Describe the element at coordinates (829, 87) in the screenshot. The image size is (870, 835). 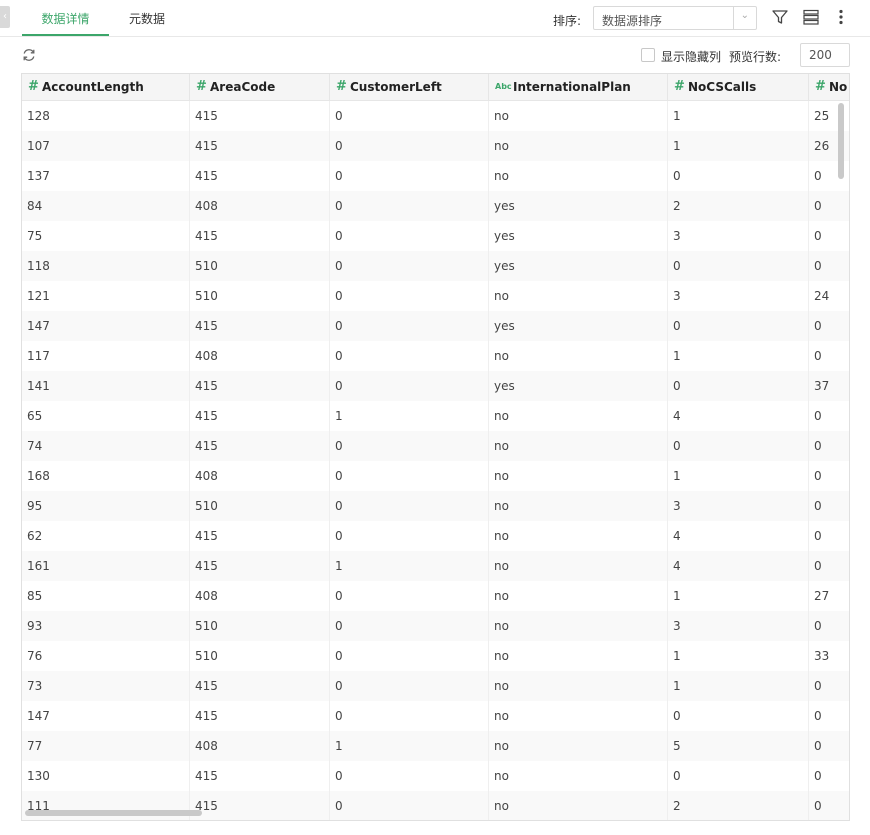
I see `column-header-no: # No` at that location.